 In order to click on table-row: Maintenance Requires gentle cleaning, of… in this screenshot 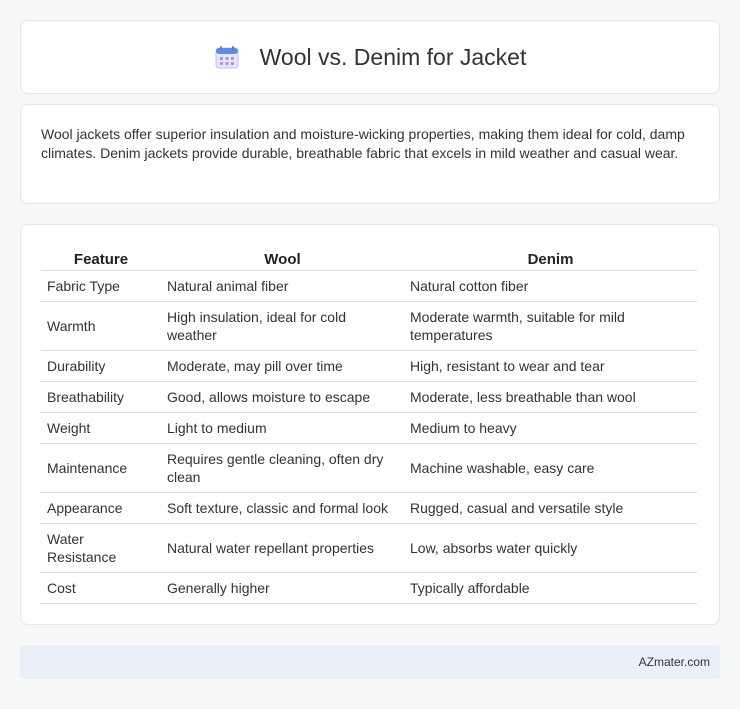, I will do `click(369, 468)`.